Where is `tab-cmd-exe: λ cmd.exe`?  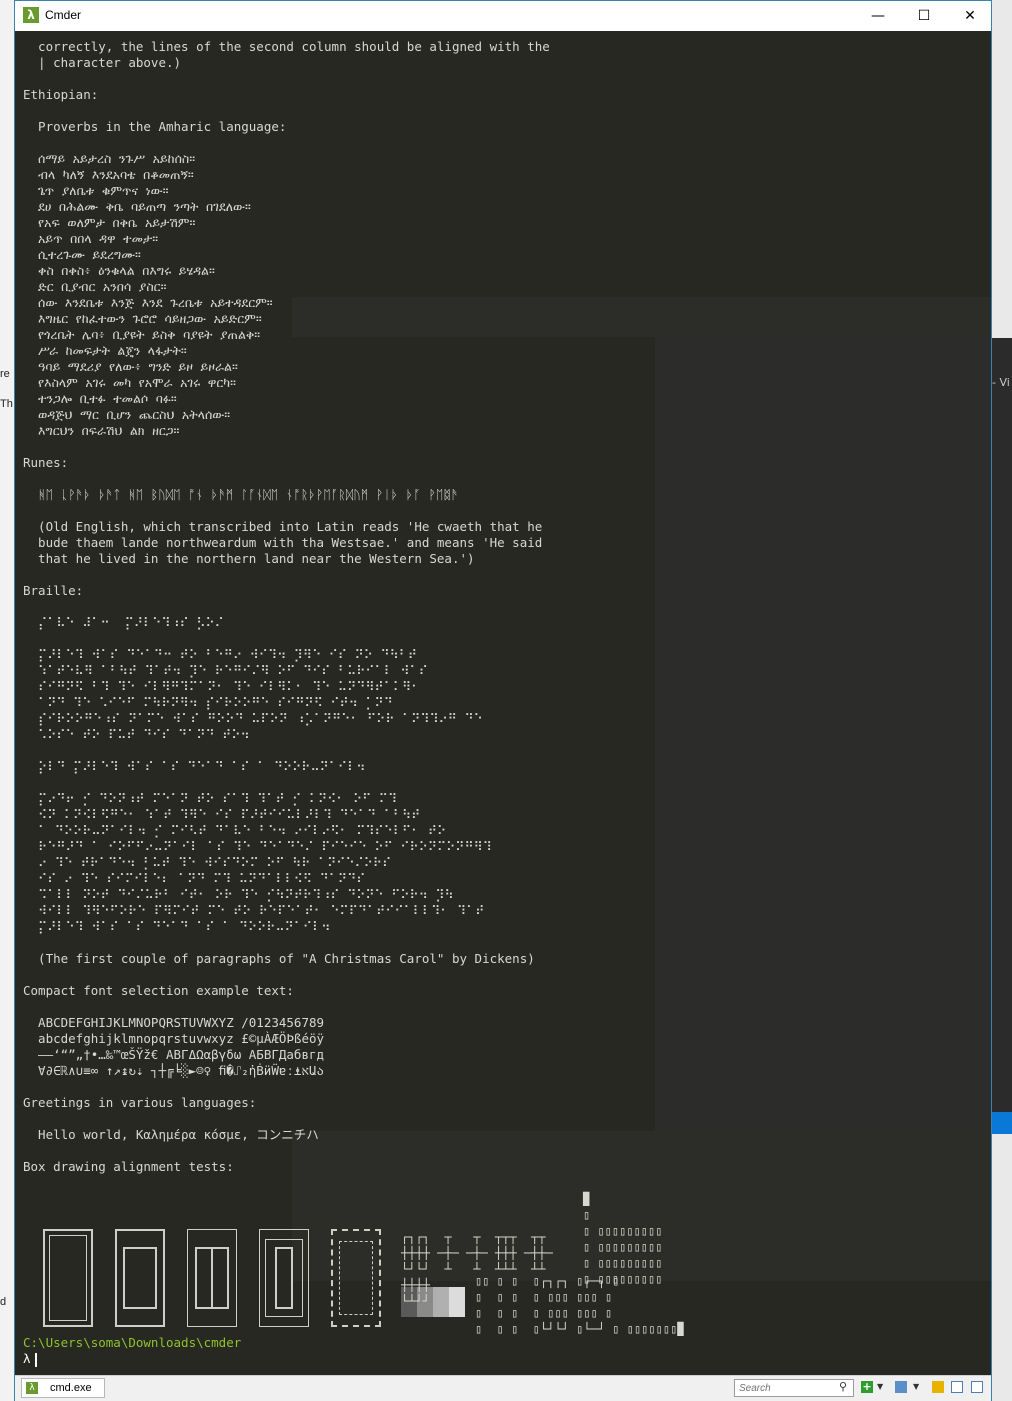 tab-cmd-exe: λ cmd.exe is located at coordinates (63, 1388).